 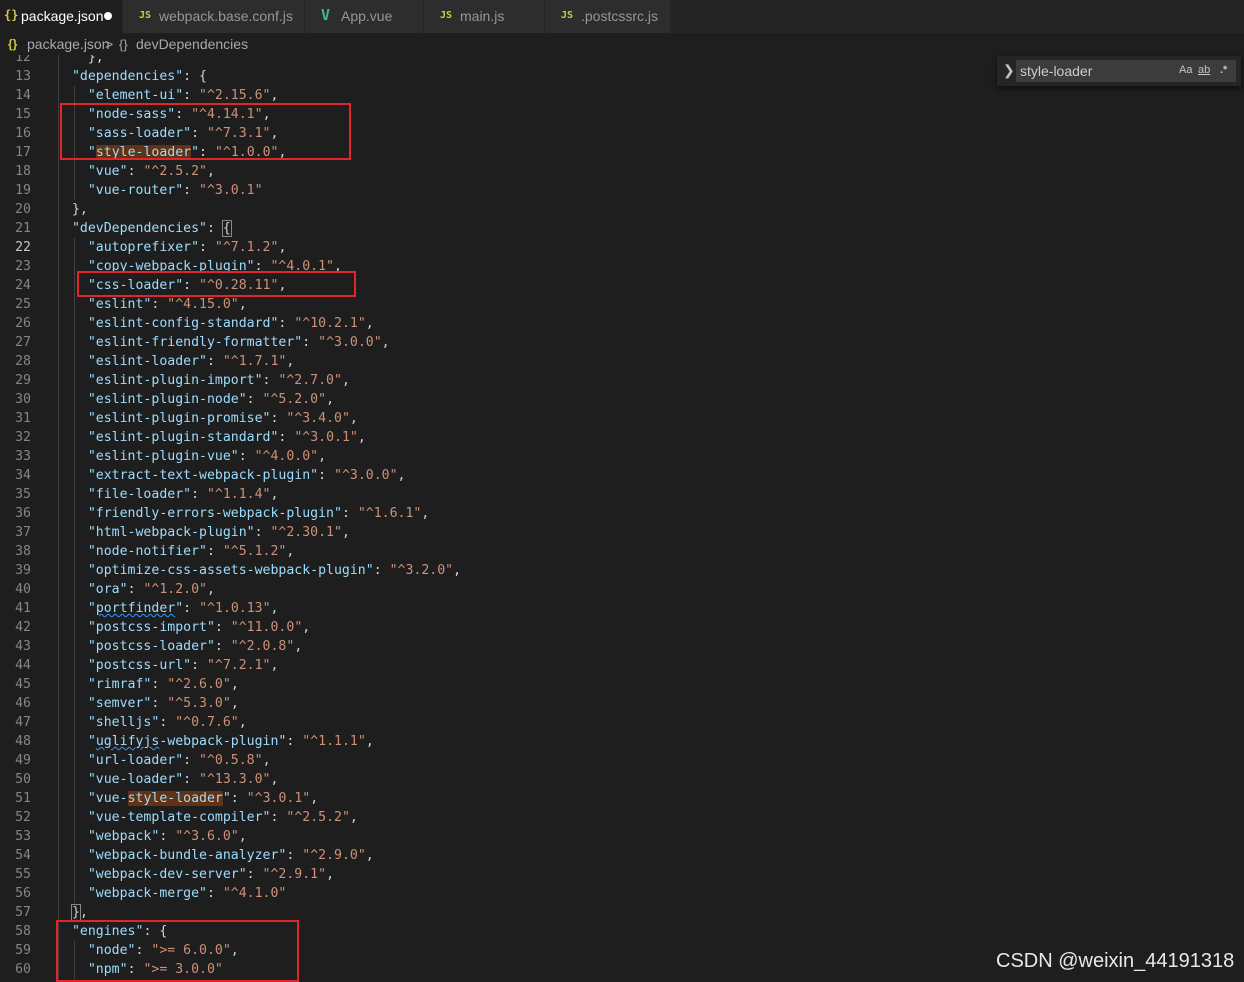 I want to click on annotation-box-engines, so click(x=177, y=951).